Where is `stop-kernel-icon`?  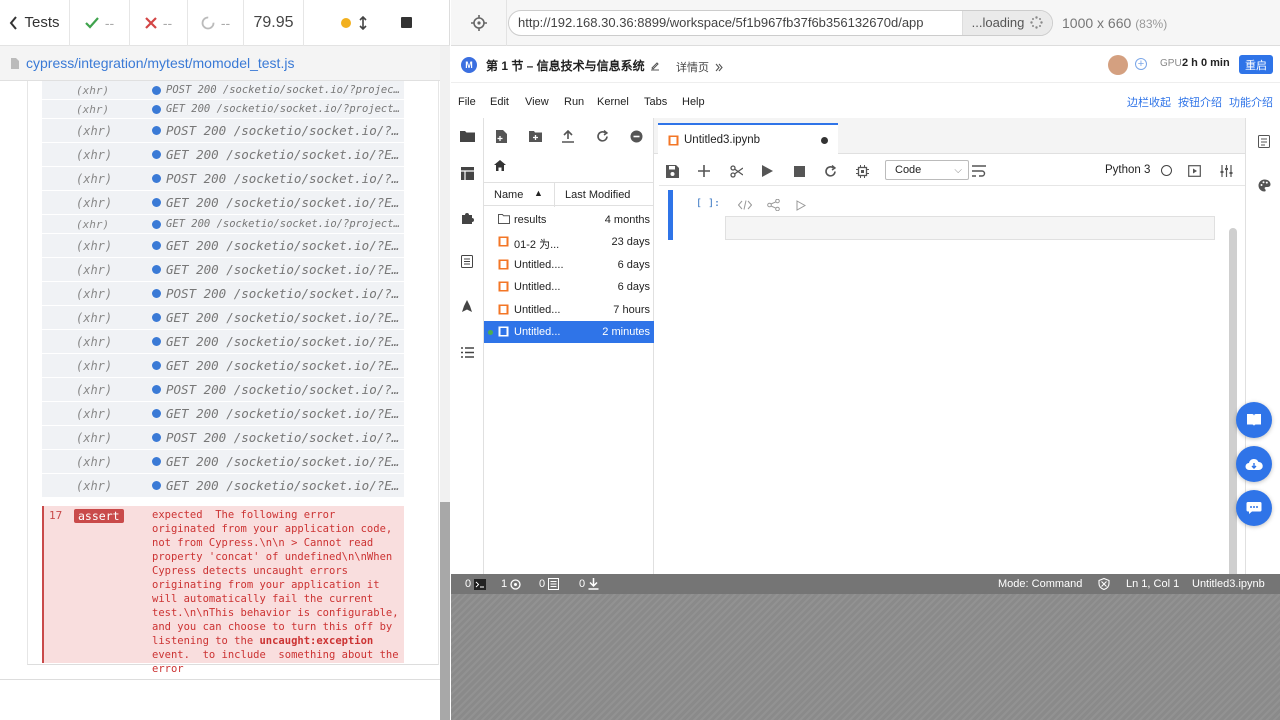 stop-kernel-icon is located at coordinates (799, 171).